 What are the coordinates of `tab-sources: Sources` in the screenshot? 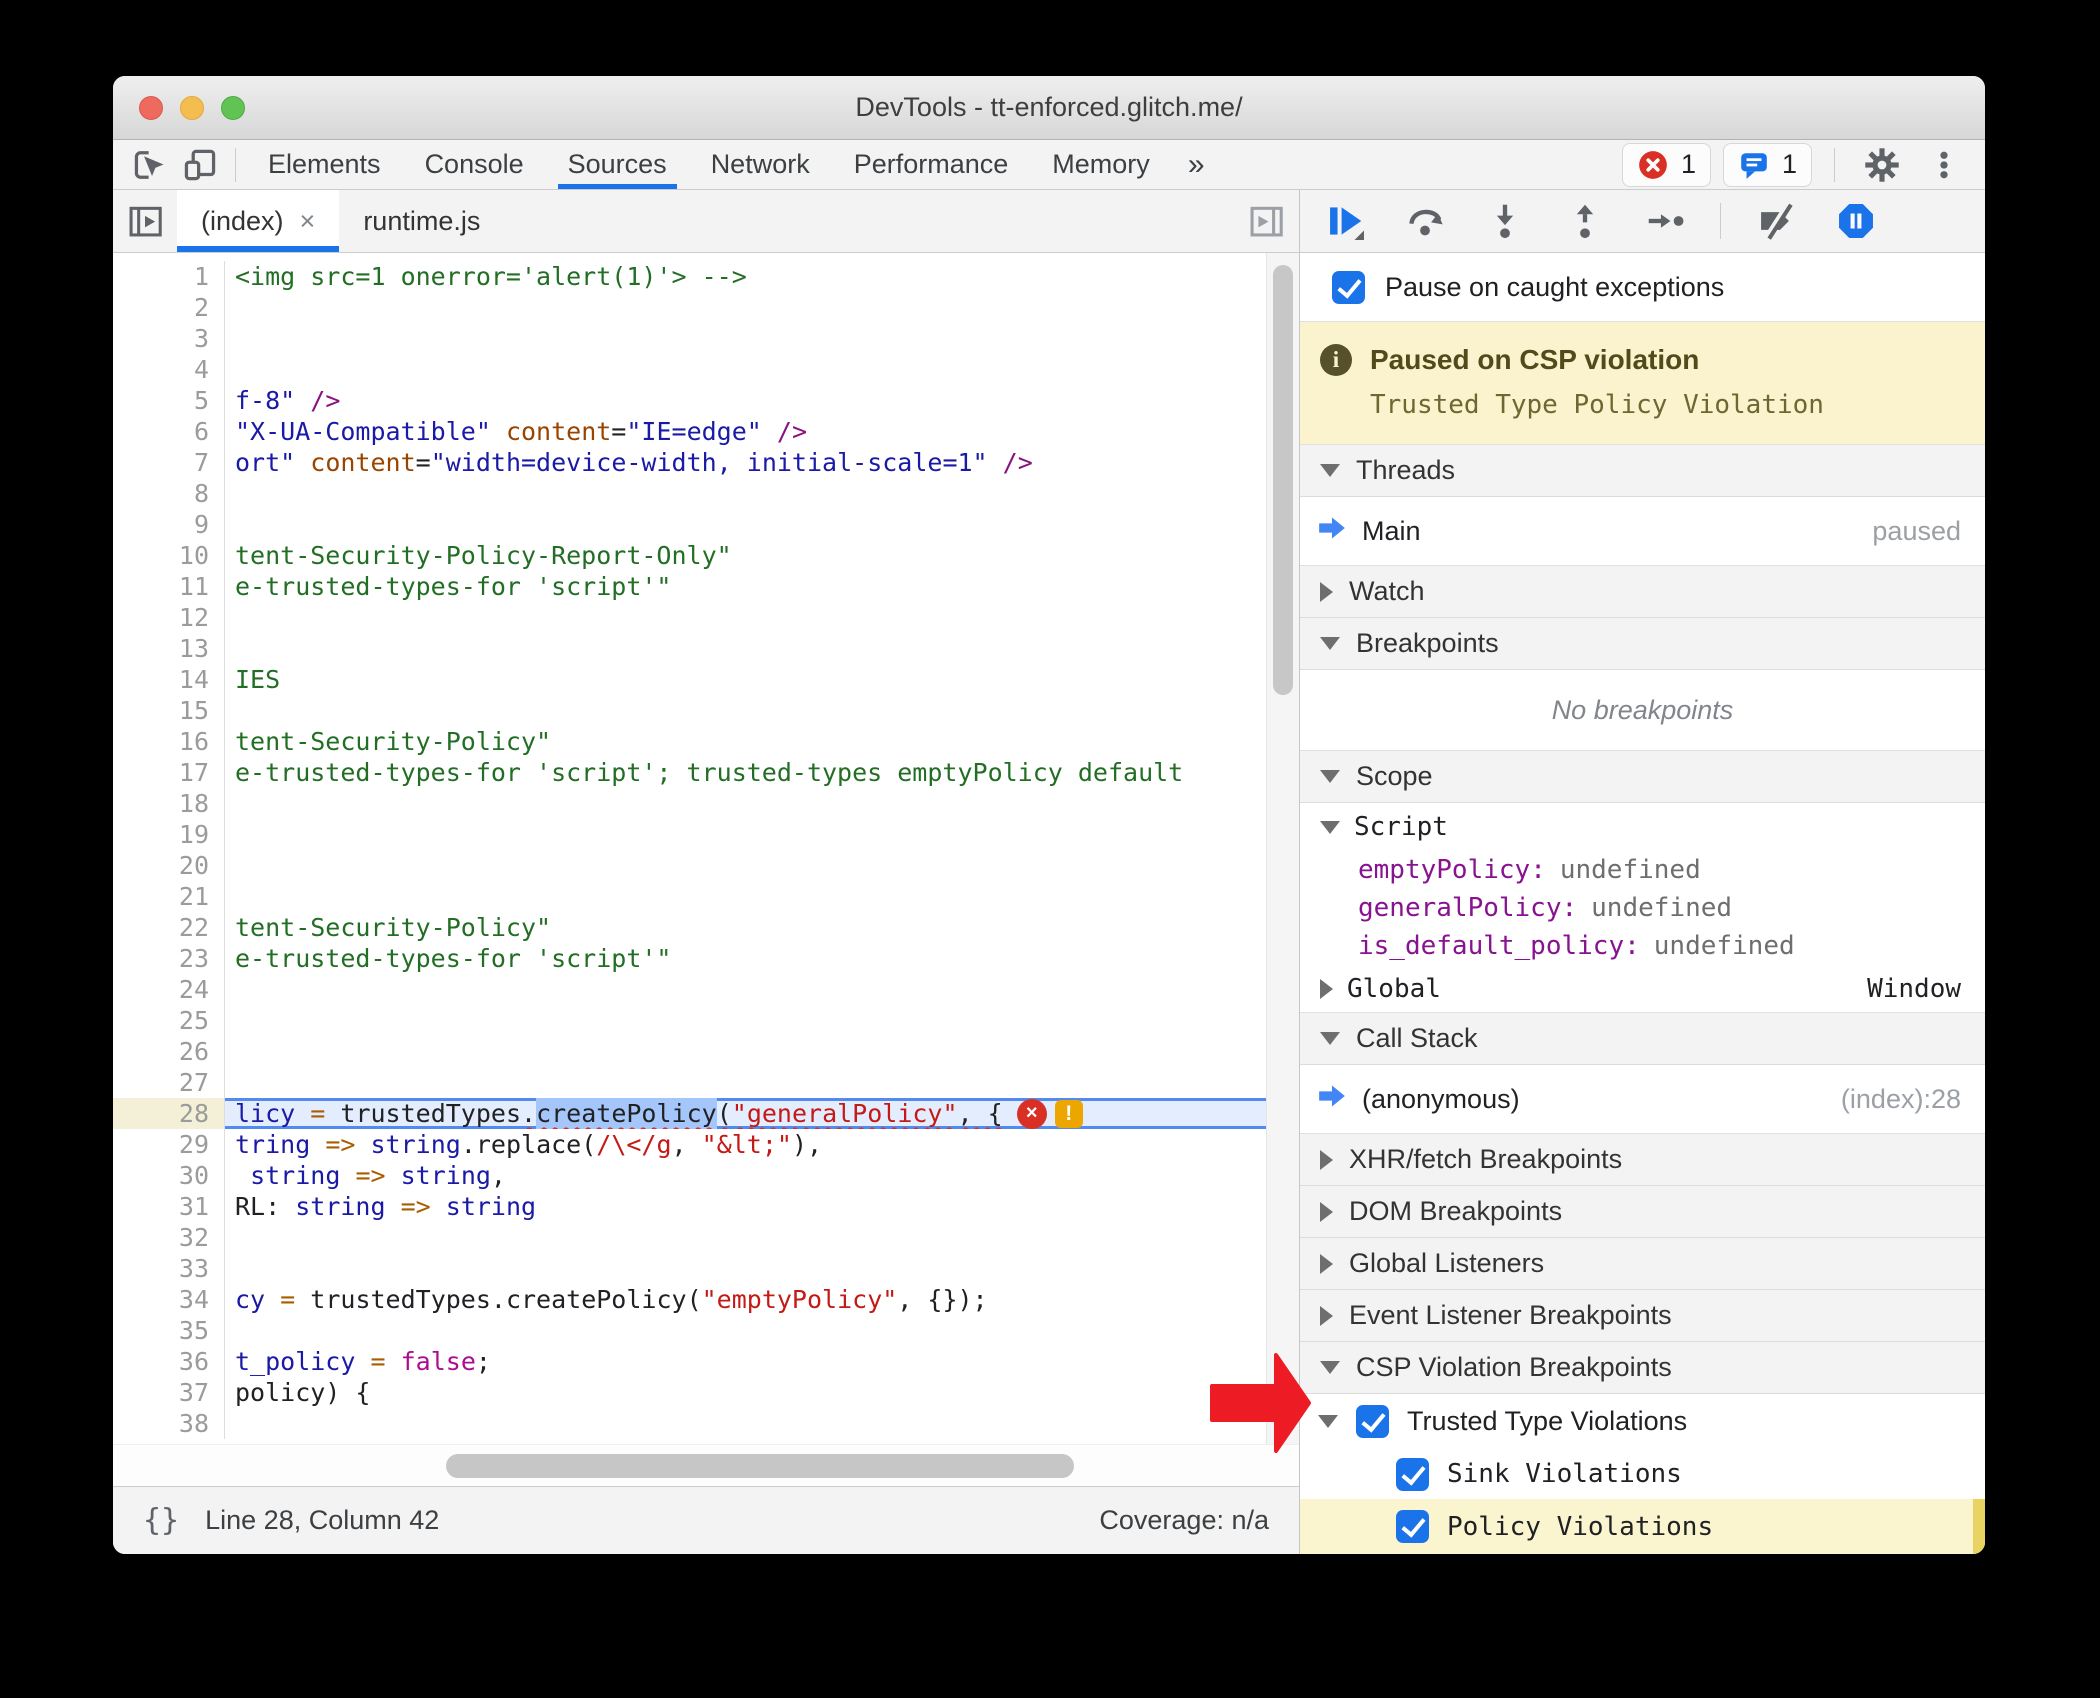 It's located at (617, 164).